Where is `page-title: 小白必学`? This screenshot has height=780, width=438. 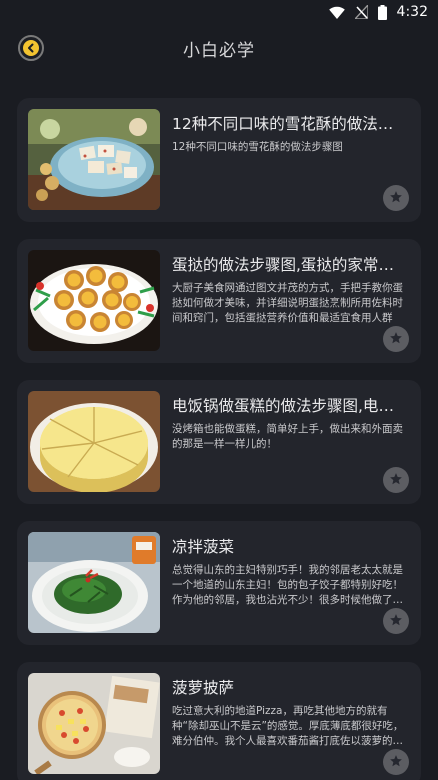
page-title: 小白必学 is located at coordinates (219, 51).